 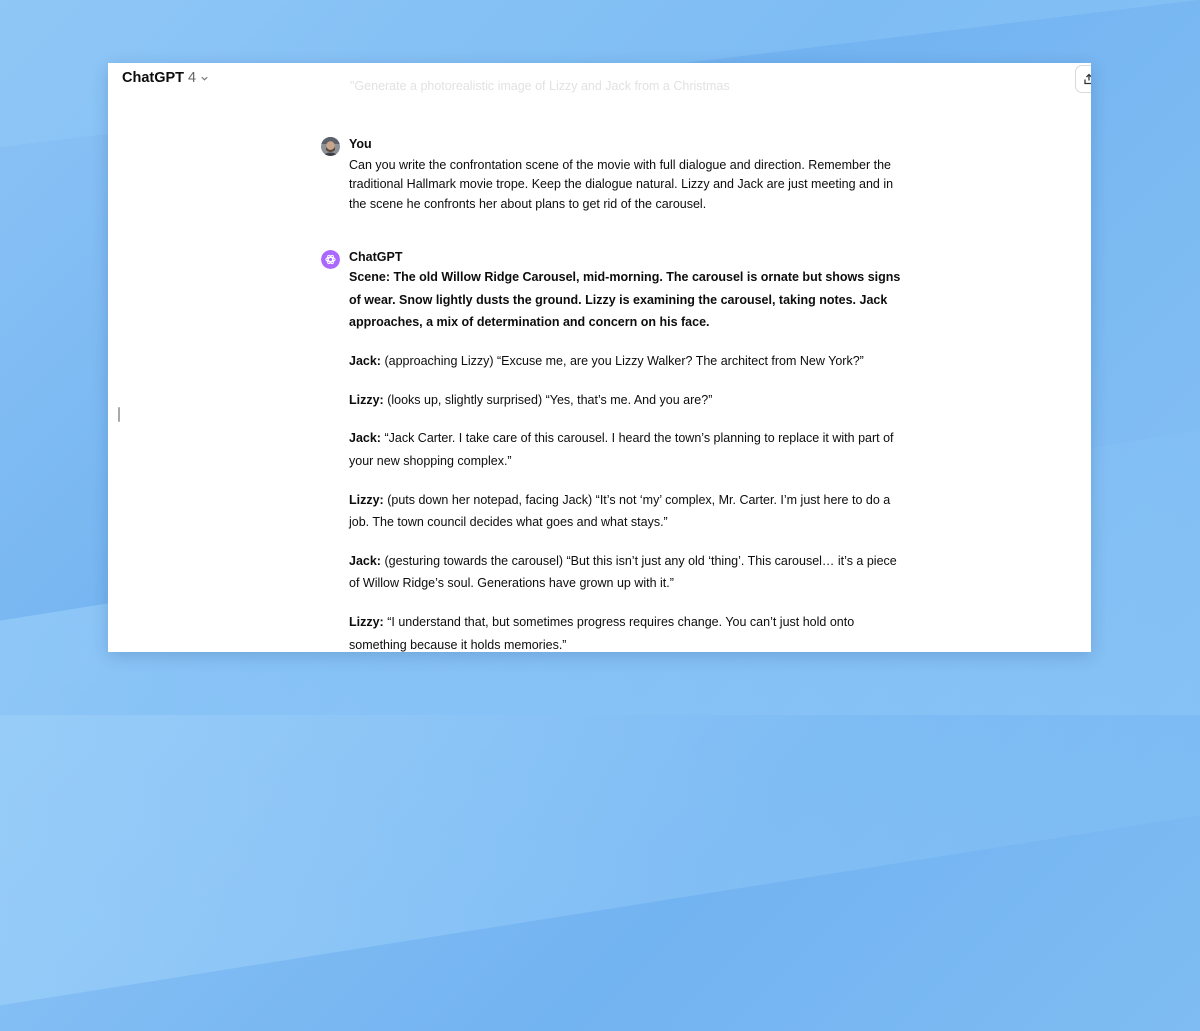 I want to click on share-icon, so click(x=1087, y=79).